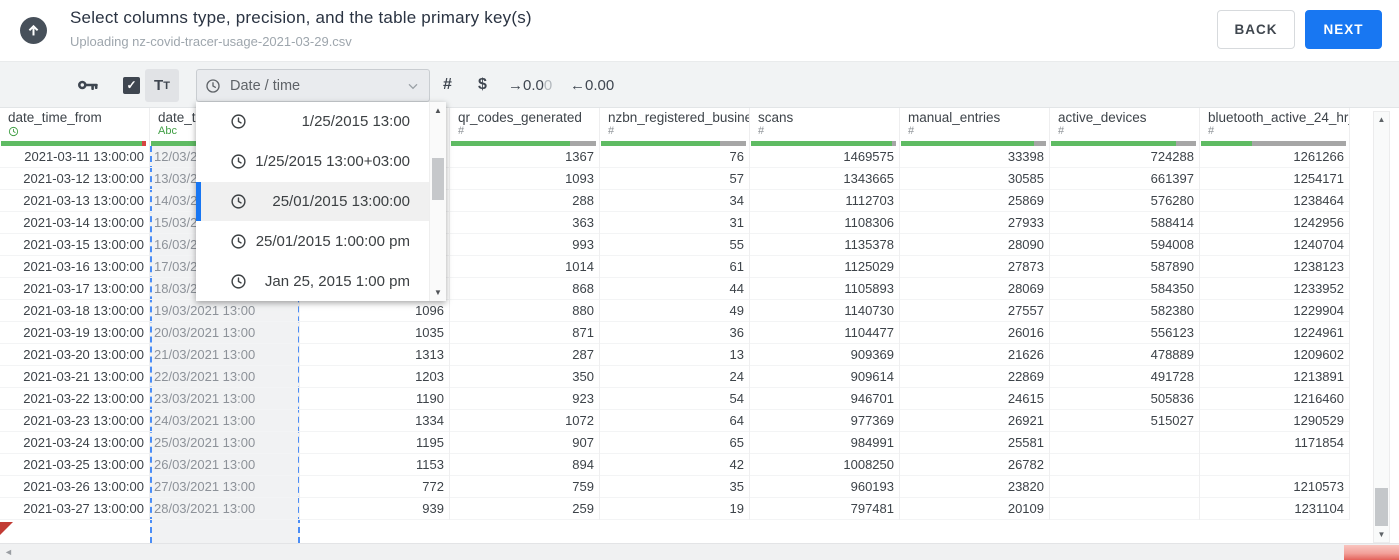  I want to click on table-cell: 22869, so click(975, 377).